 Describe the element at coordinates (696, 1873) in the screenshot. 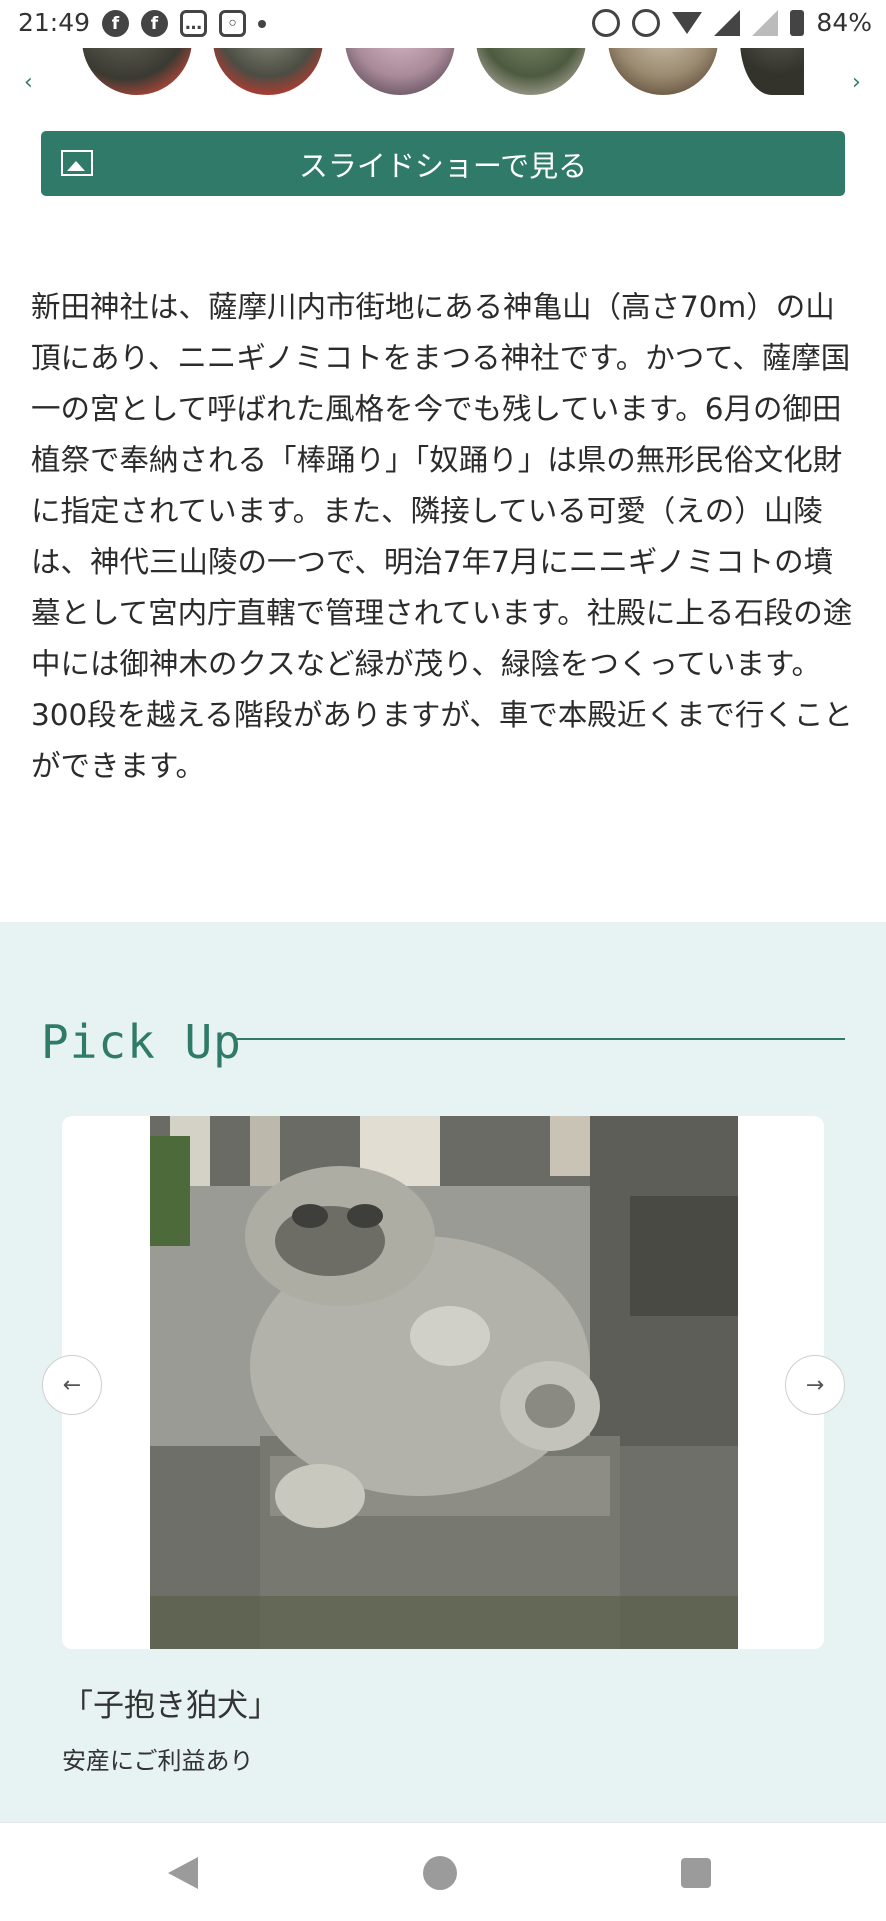

I see `recent-apps-icon` at that location.